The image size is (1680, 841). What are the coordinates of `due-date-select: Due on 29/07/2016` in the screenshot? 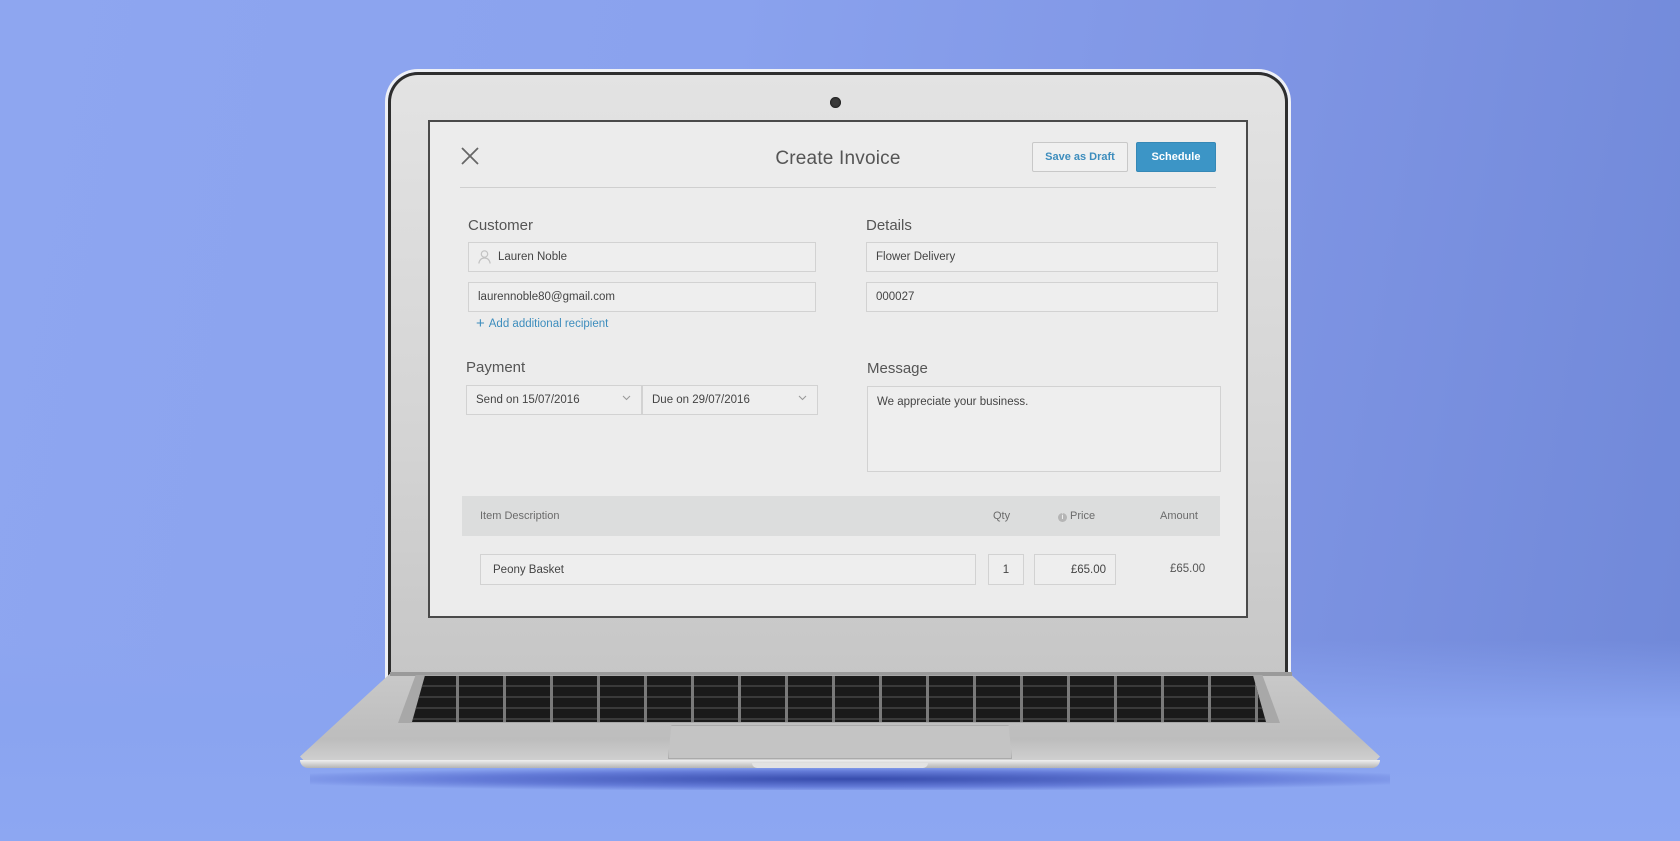 It's located at (730, 400).